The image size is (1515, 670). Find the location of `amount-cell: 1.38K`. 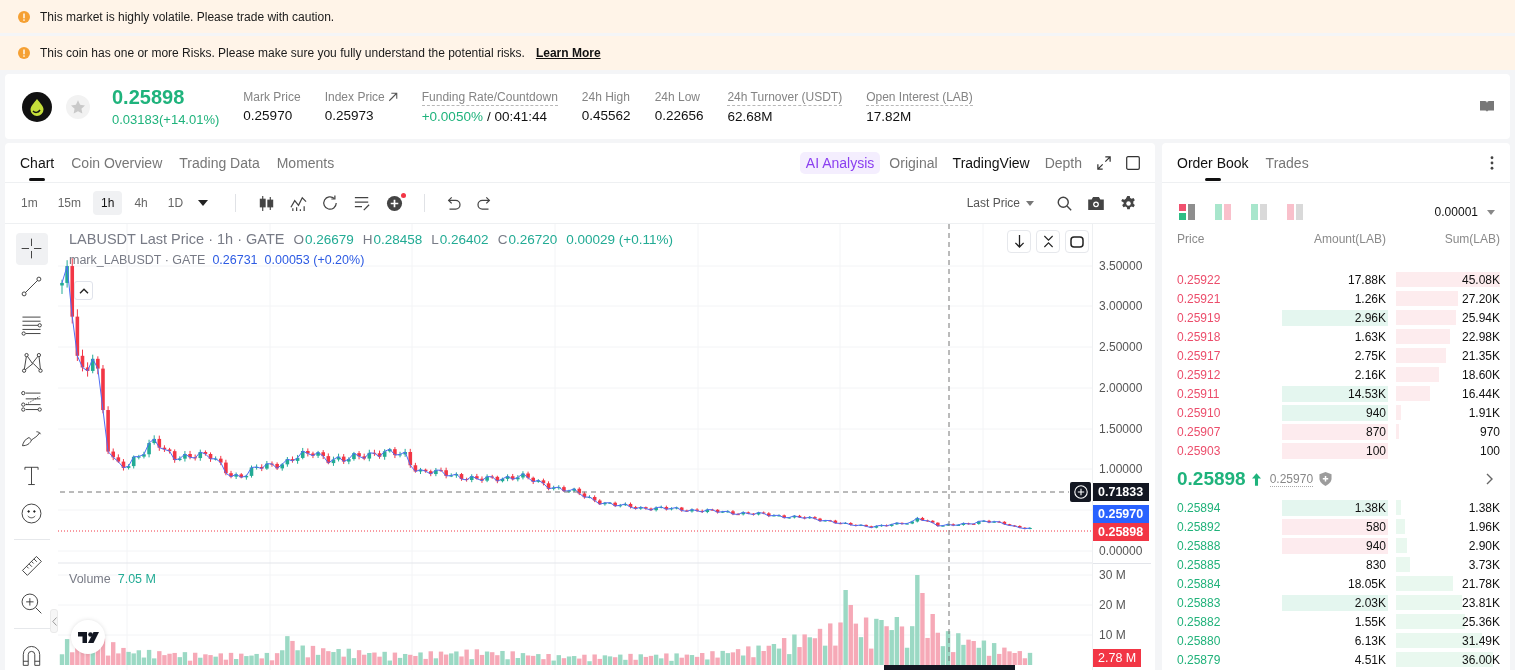

amount-cell: 1.38K is located at coordinates (1335, 507).